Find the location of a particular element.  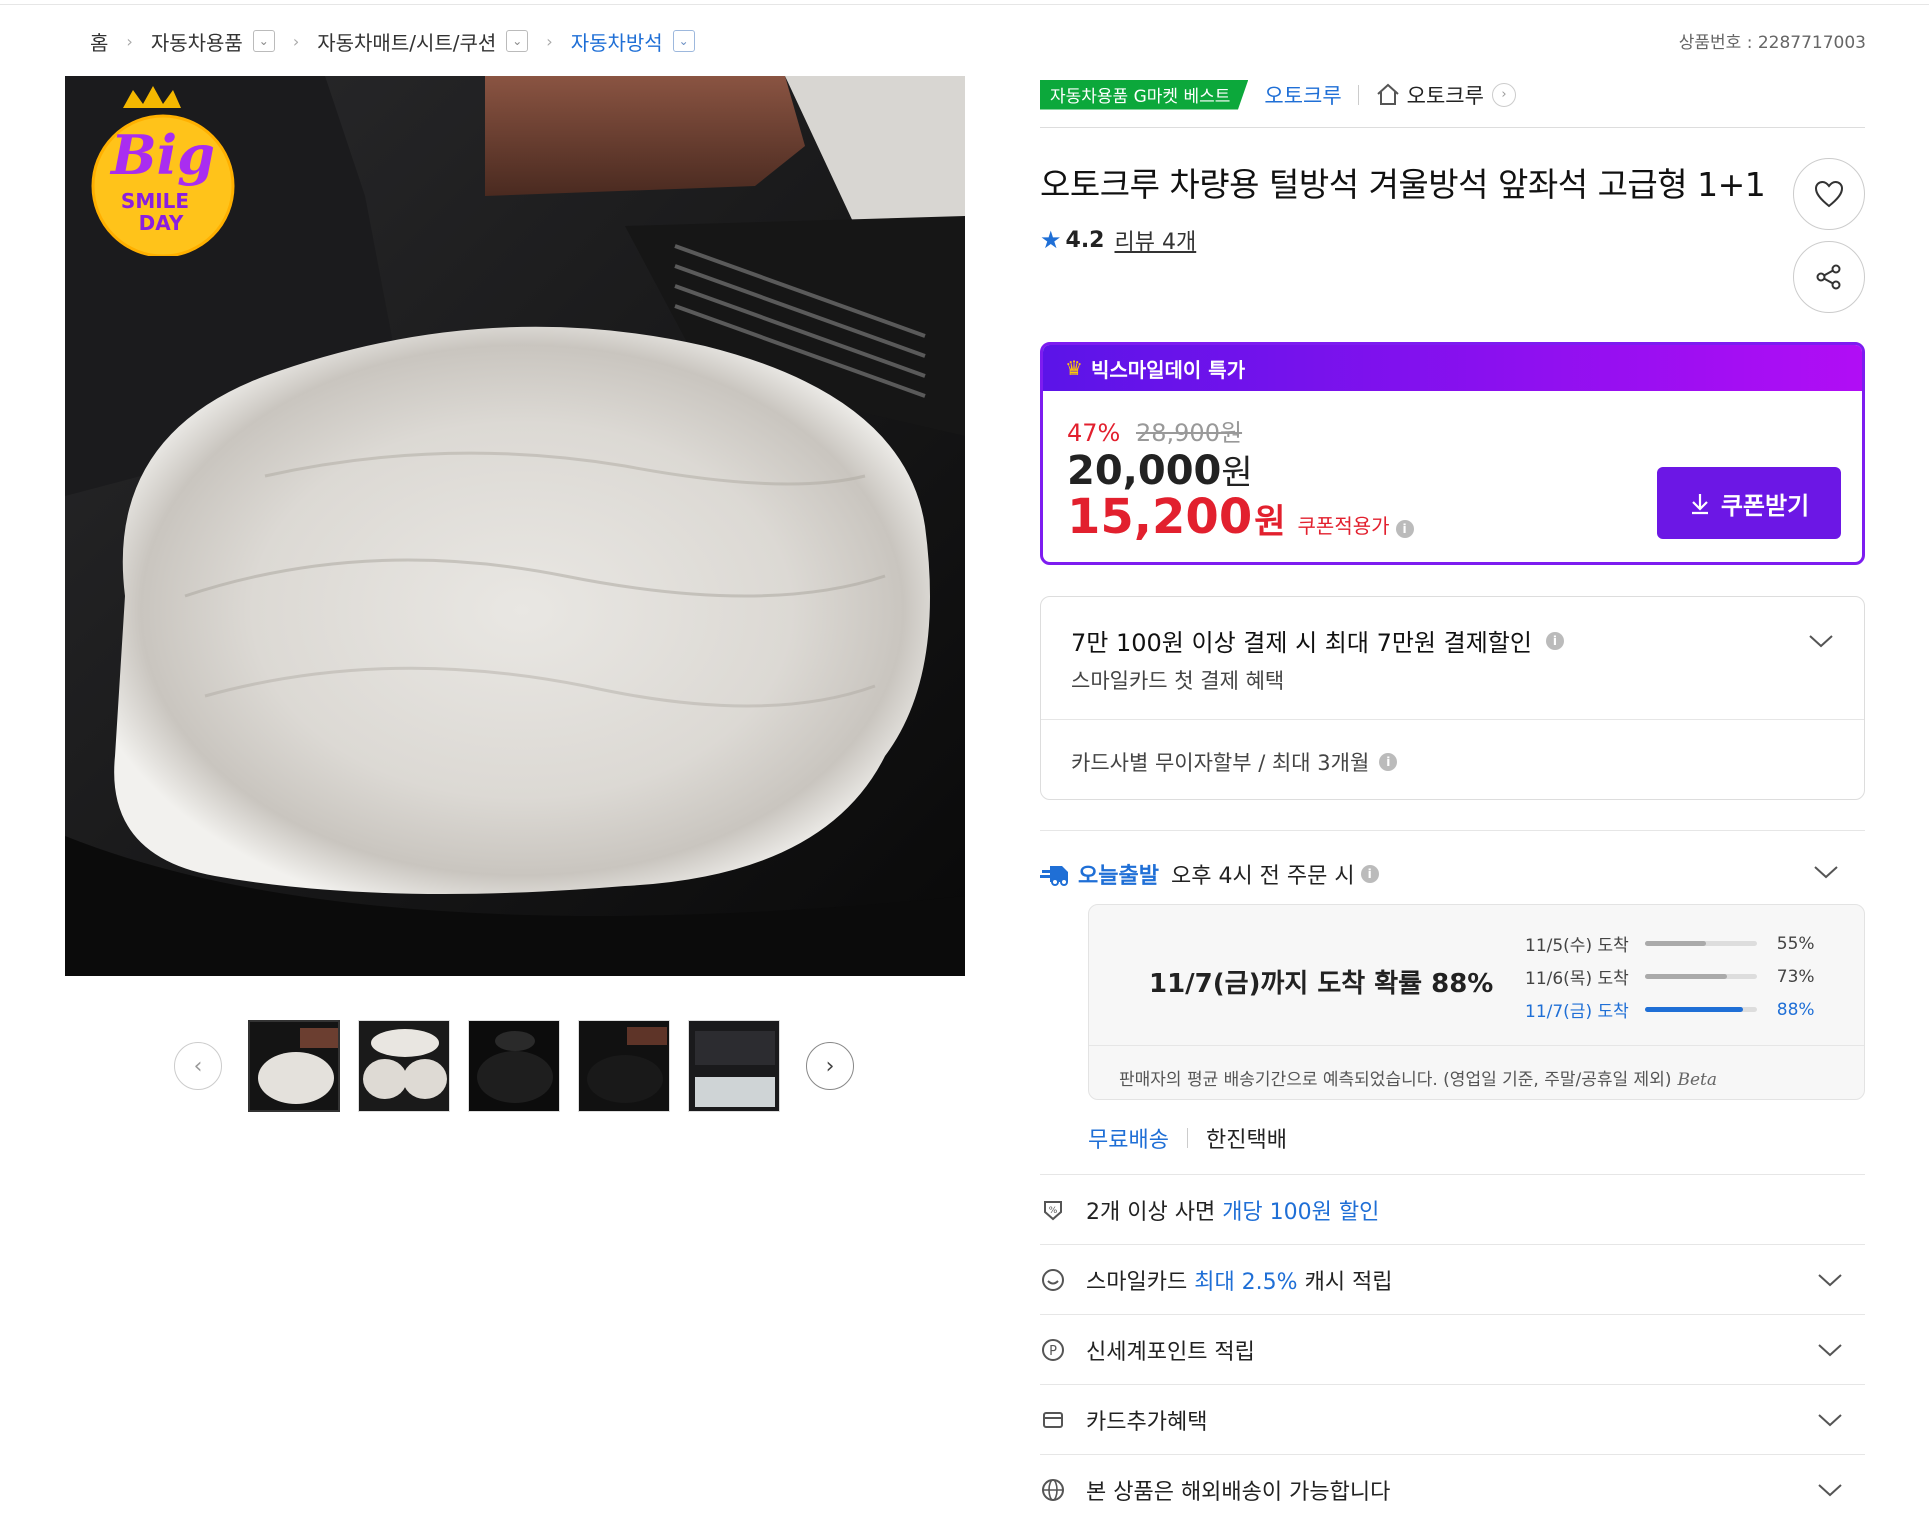

multi-buy-highlight: 개당 100원 할인 is located at coordinates (1301, 1212).